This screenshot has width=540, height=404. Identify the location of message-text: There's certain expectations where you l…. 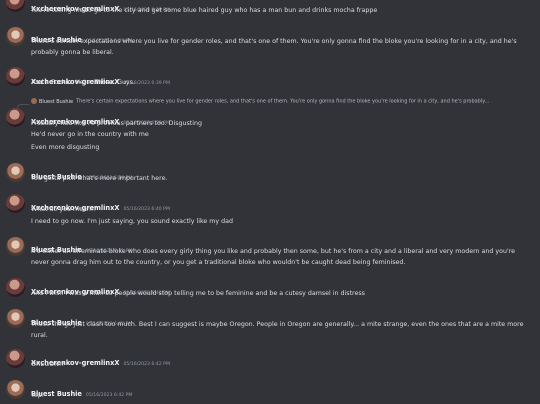
(274, 47).